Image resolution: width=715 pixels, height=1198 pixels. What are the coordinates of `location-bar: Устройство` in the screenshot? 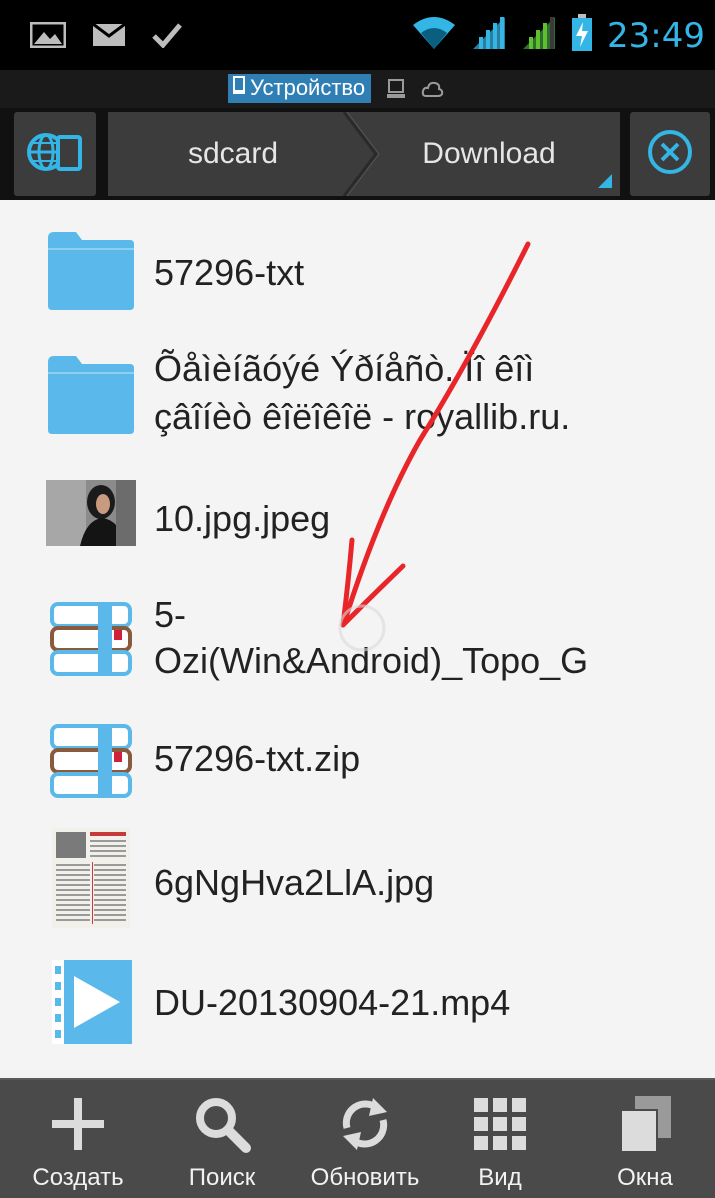 It's located at (357, 89).